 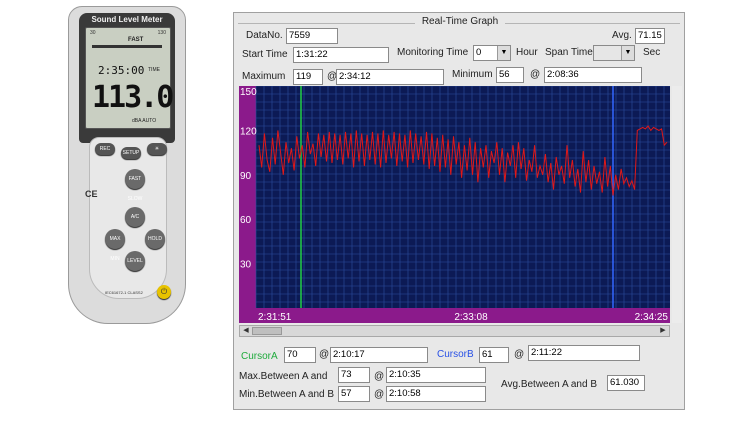 What do you see at coordinates (127, 19) in the screenshot?
I see `device-brand: Sound Level Meter` at bounding box center [127, 19].